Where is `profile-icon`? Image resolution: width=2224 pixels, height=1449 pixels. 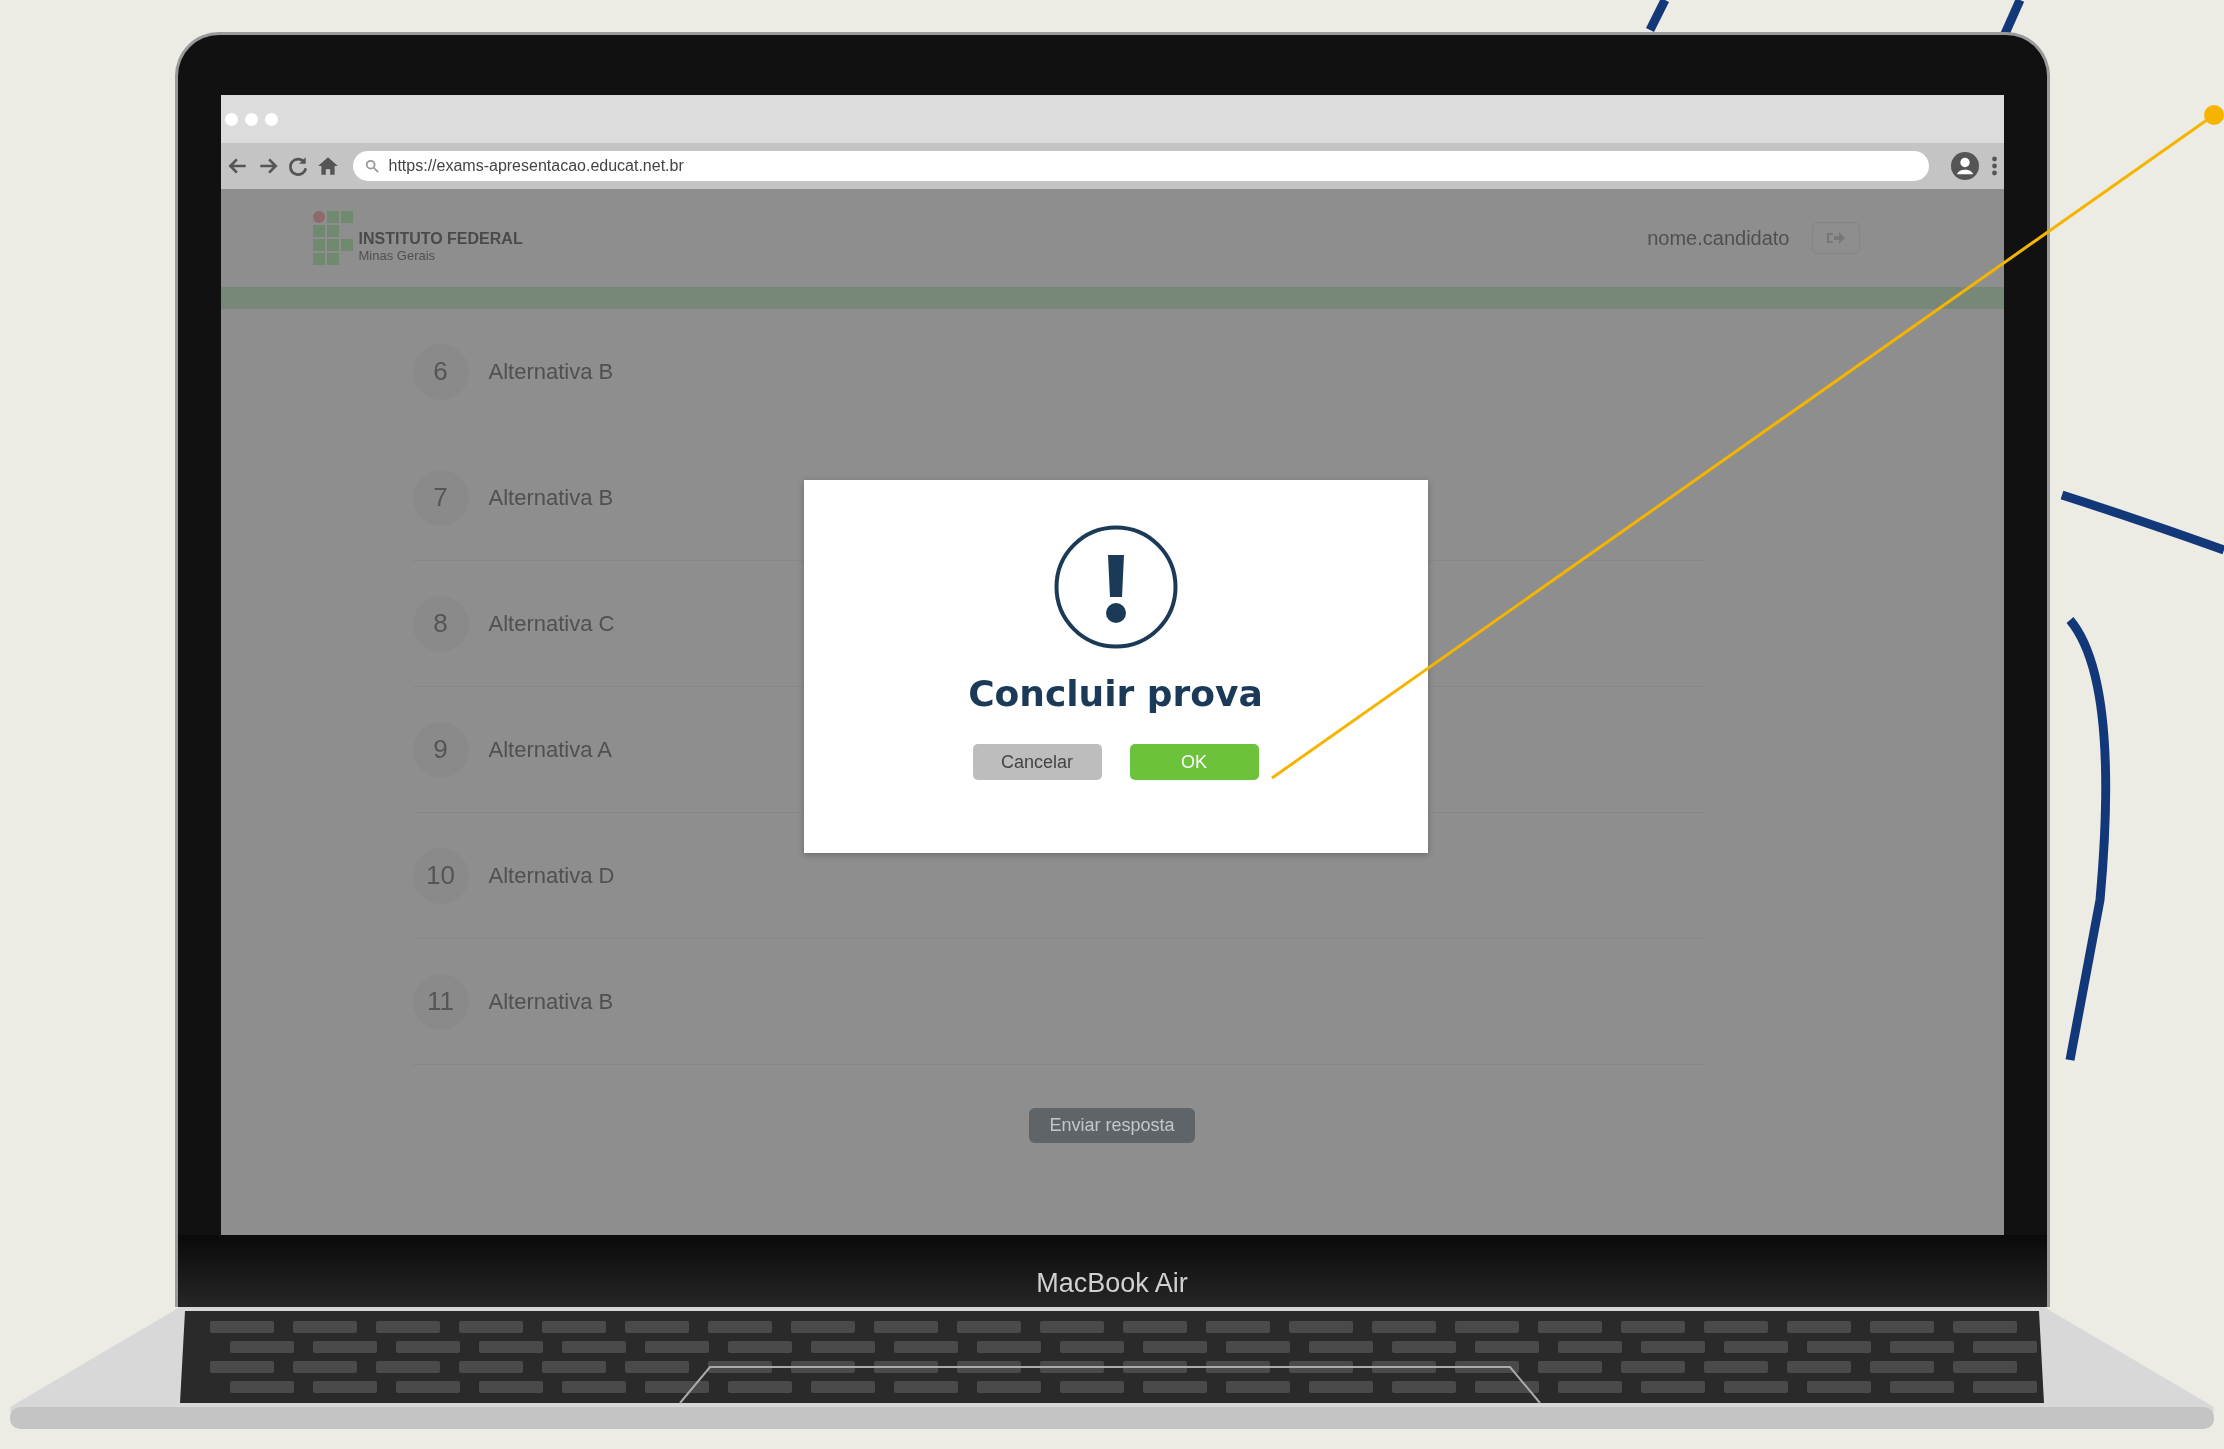
profile-icon is located at coordinates (1964, 166).